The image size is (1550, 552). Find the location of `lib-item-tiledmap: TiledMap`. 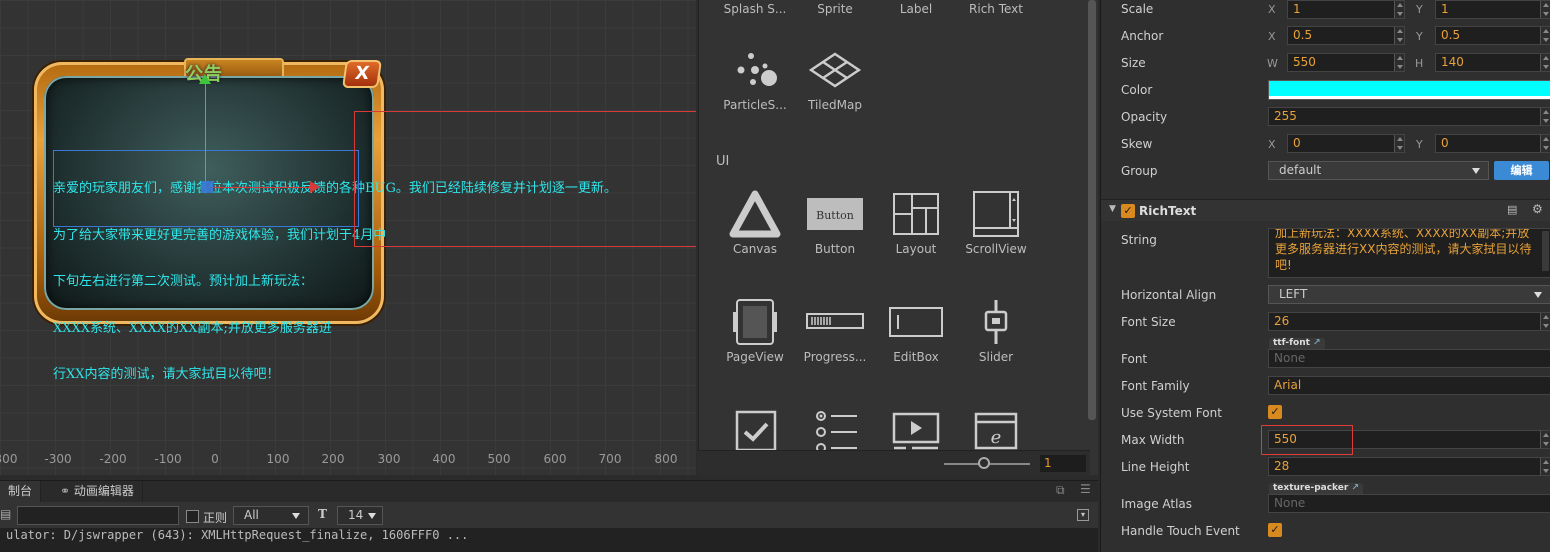

lib-item-tiledmap: TiledMap is located at coordinates (835, 79).